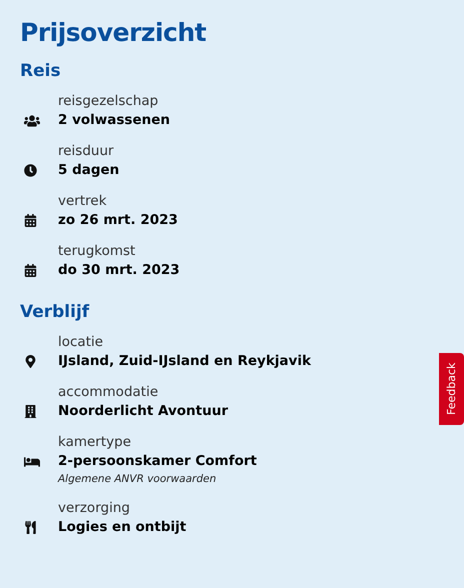 This screenshot has width=464, height=588. Describe the element at coordinates (451, 389) in the screenshot. I see `feedback-tab: Feedback` at that location.